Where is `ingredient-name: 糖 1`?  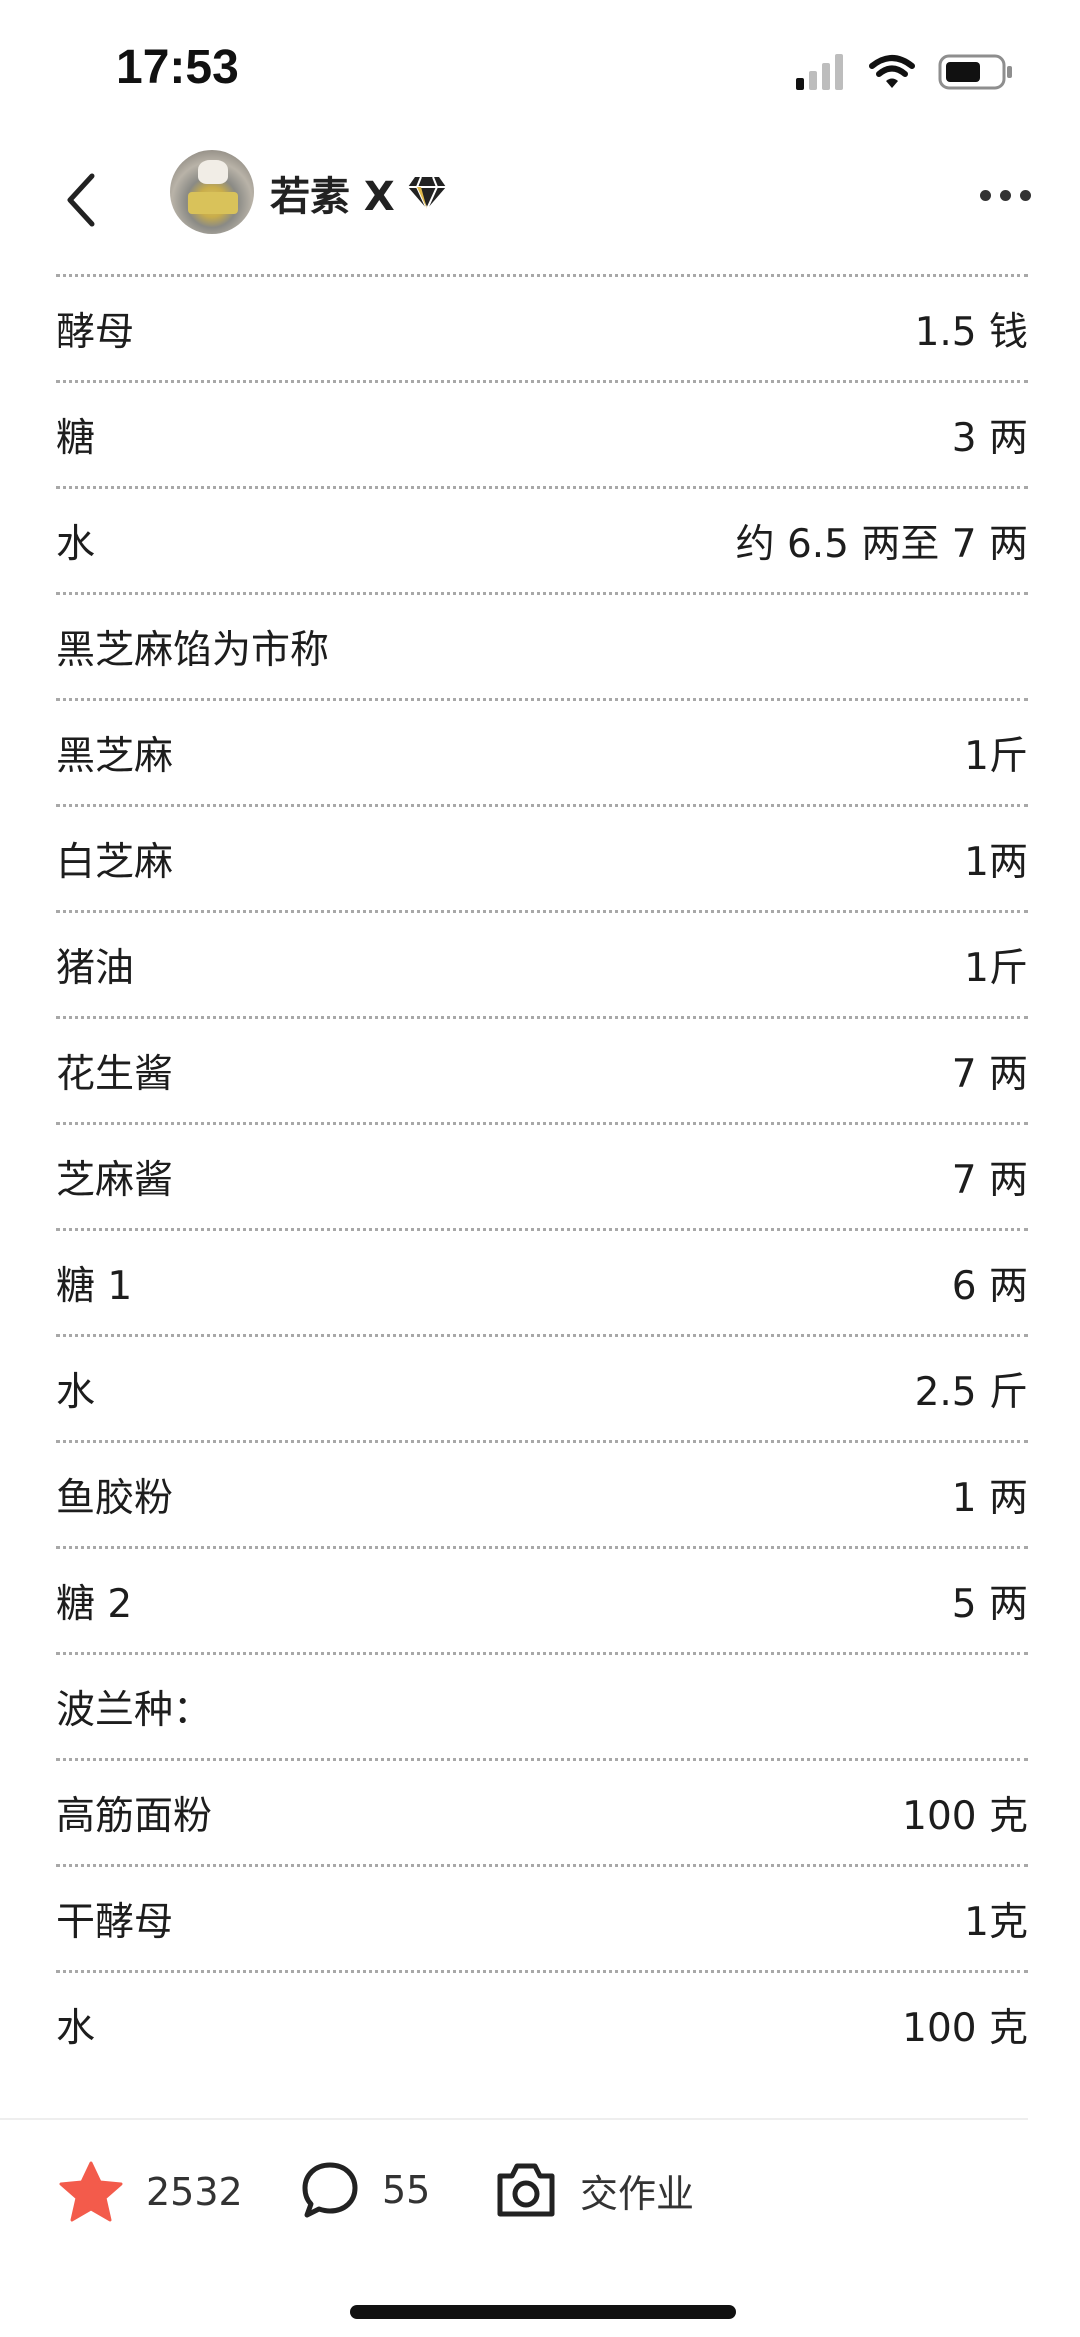
ingredient-name: 糖 1 is located at coordinates (94, 1286).